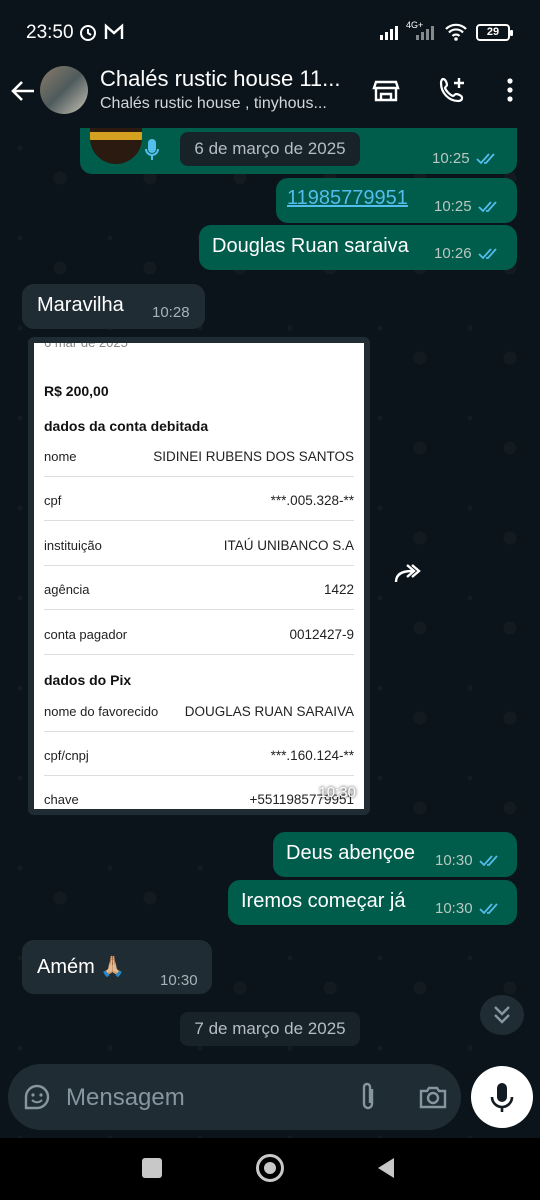  I want to click on status-bar: 23:50 4G+ 29, so click(270, 31).